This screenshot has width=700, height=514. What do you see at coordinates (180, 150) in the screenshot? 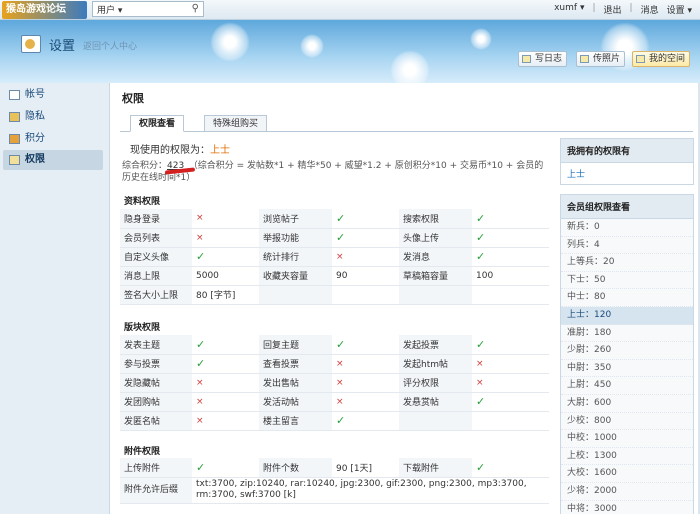
I see `current-level: 现使用的权限为：上士` at bounding box center [180, 150].